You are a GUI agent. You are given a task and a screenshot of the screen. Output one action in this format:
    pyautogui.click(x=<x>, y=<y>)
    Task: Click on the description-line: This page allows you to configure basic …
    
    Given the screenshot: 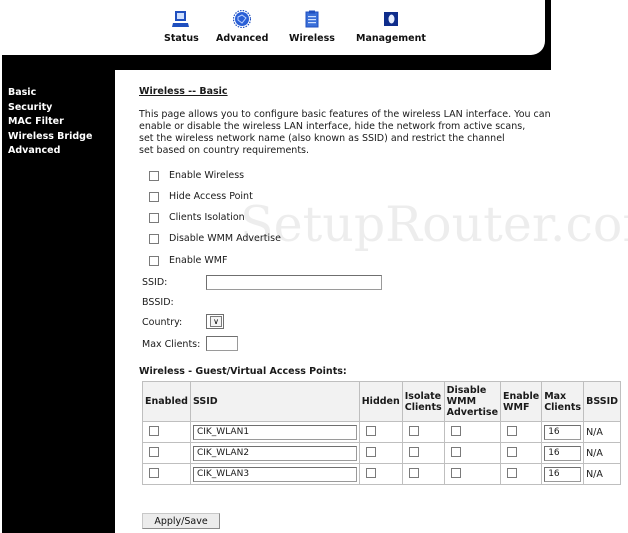 What is the action you would take?
    pyautogui.click(x=345, y=114)
    